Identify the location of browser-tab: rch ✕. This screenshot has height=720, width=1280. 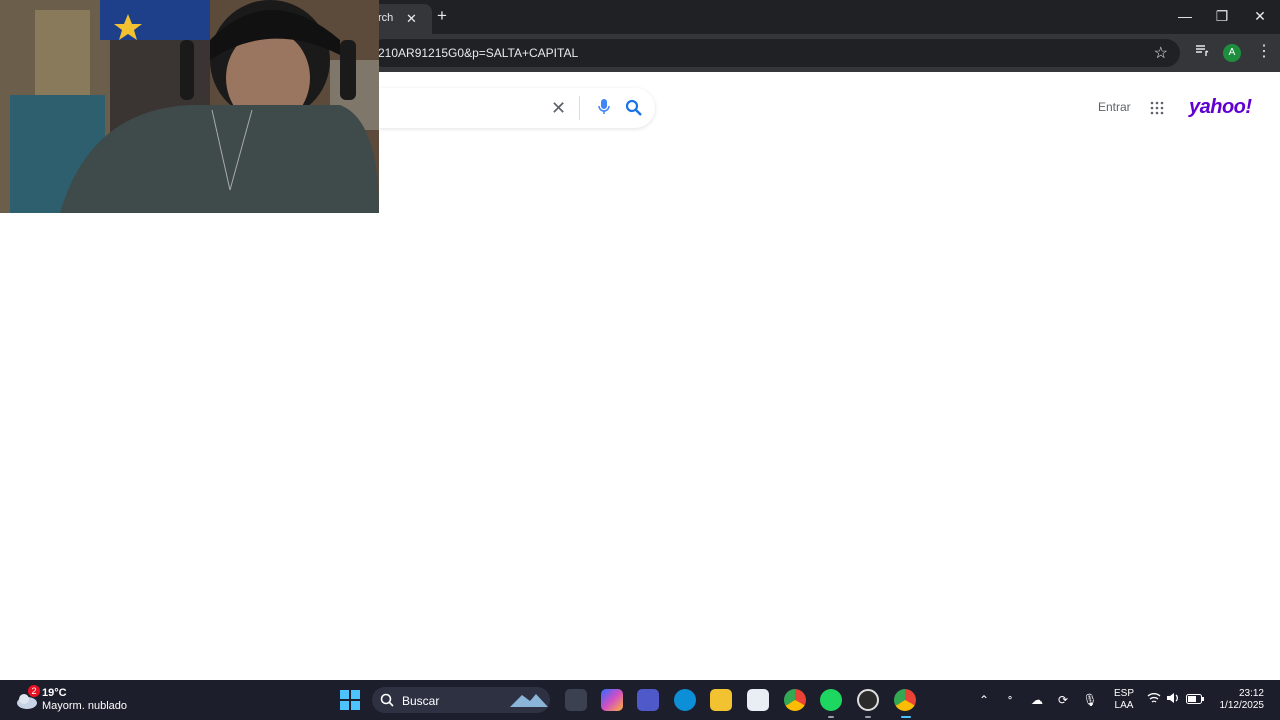
(401, 19).